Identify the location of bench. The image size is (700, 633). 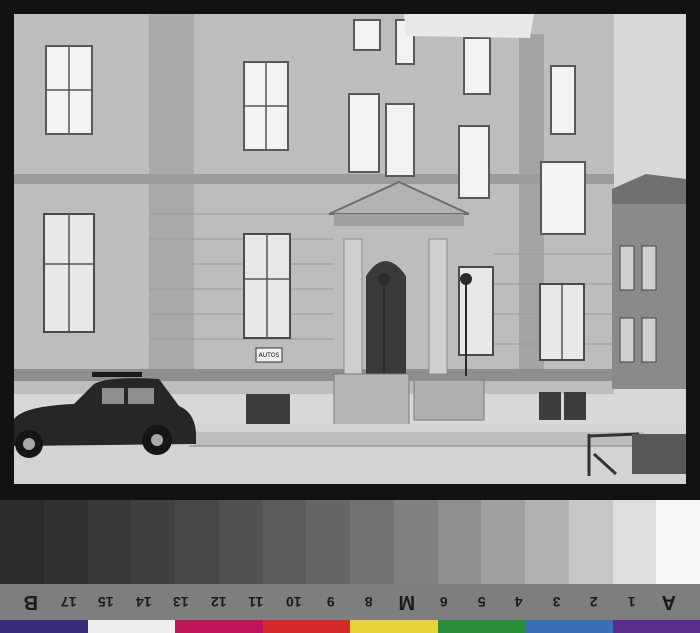
(659, 454).